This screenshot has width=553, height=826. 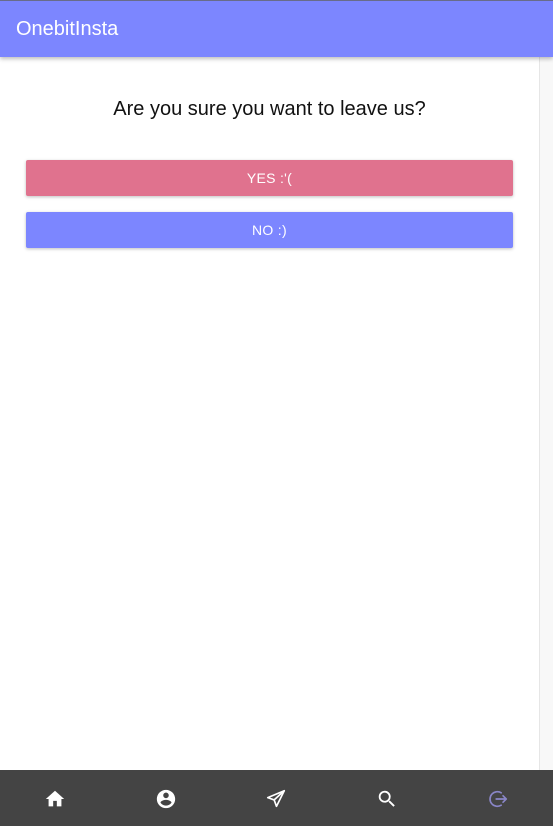 I want to click on nav-item-logout, so click(x=497, y=798).